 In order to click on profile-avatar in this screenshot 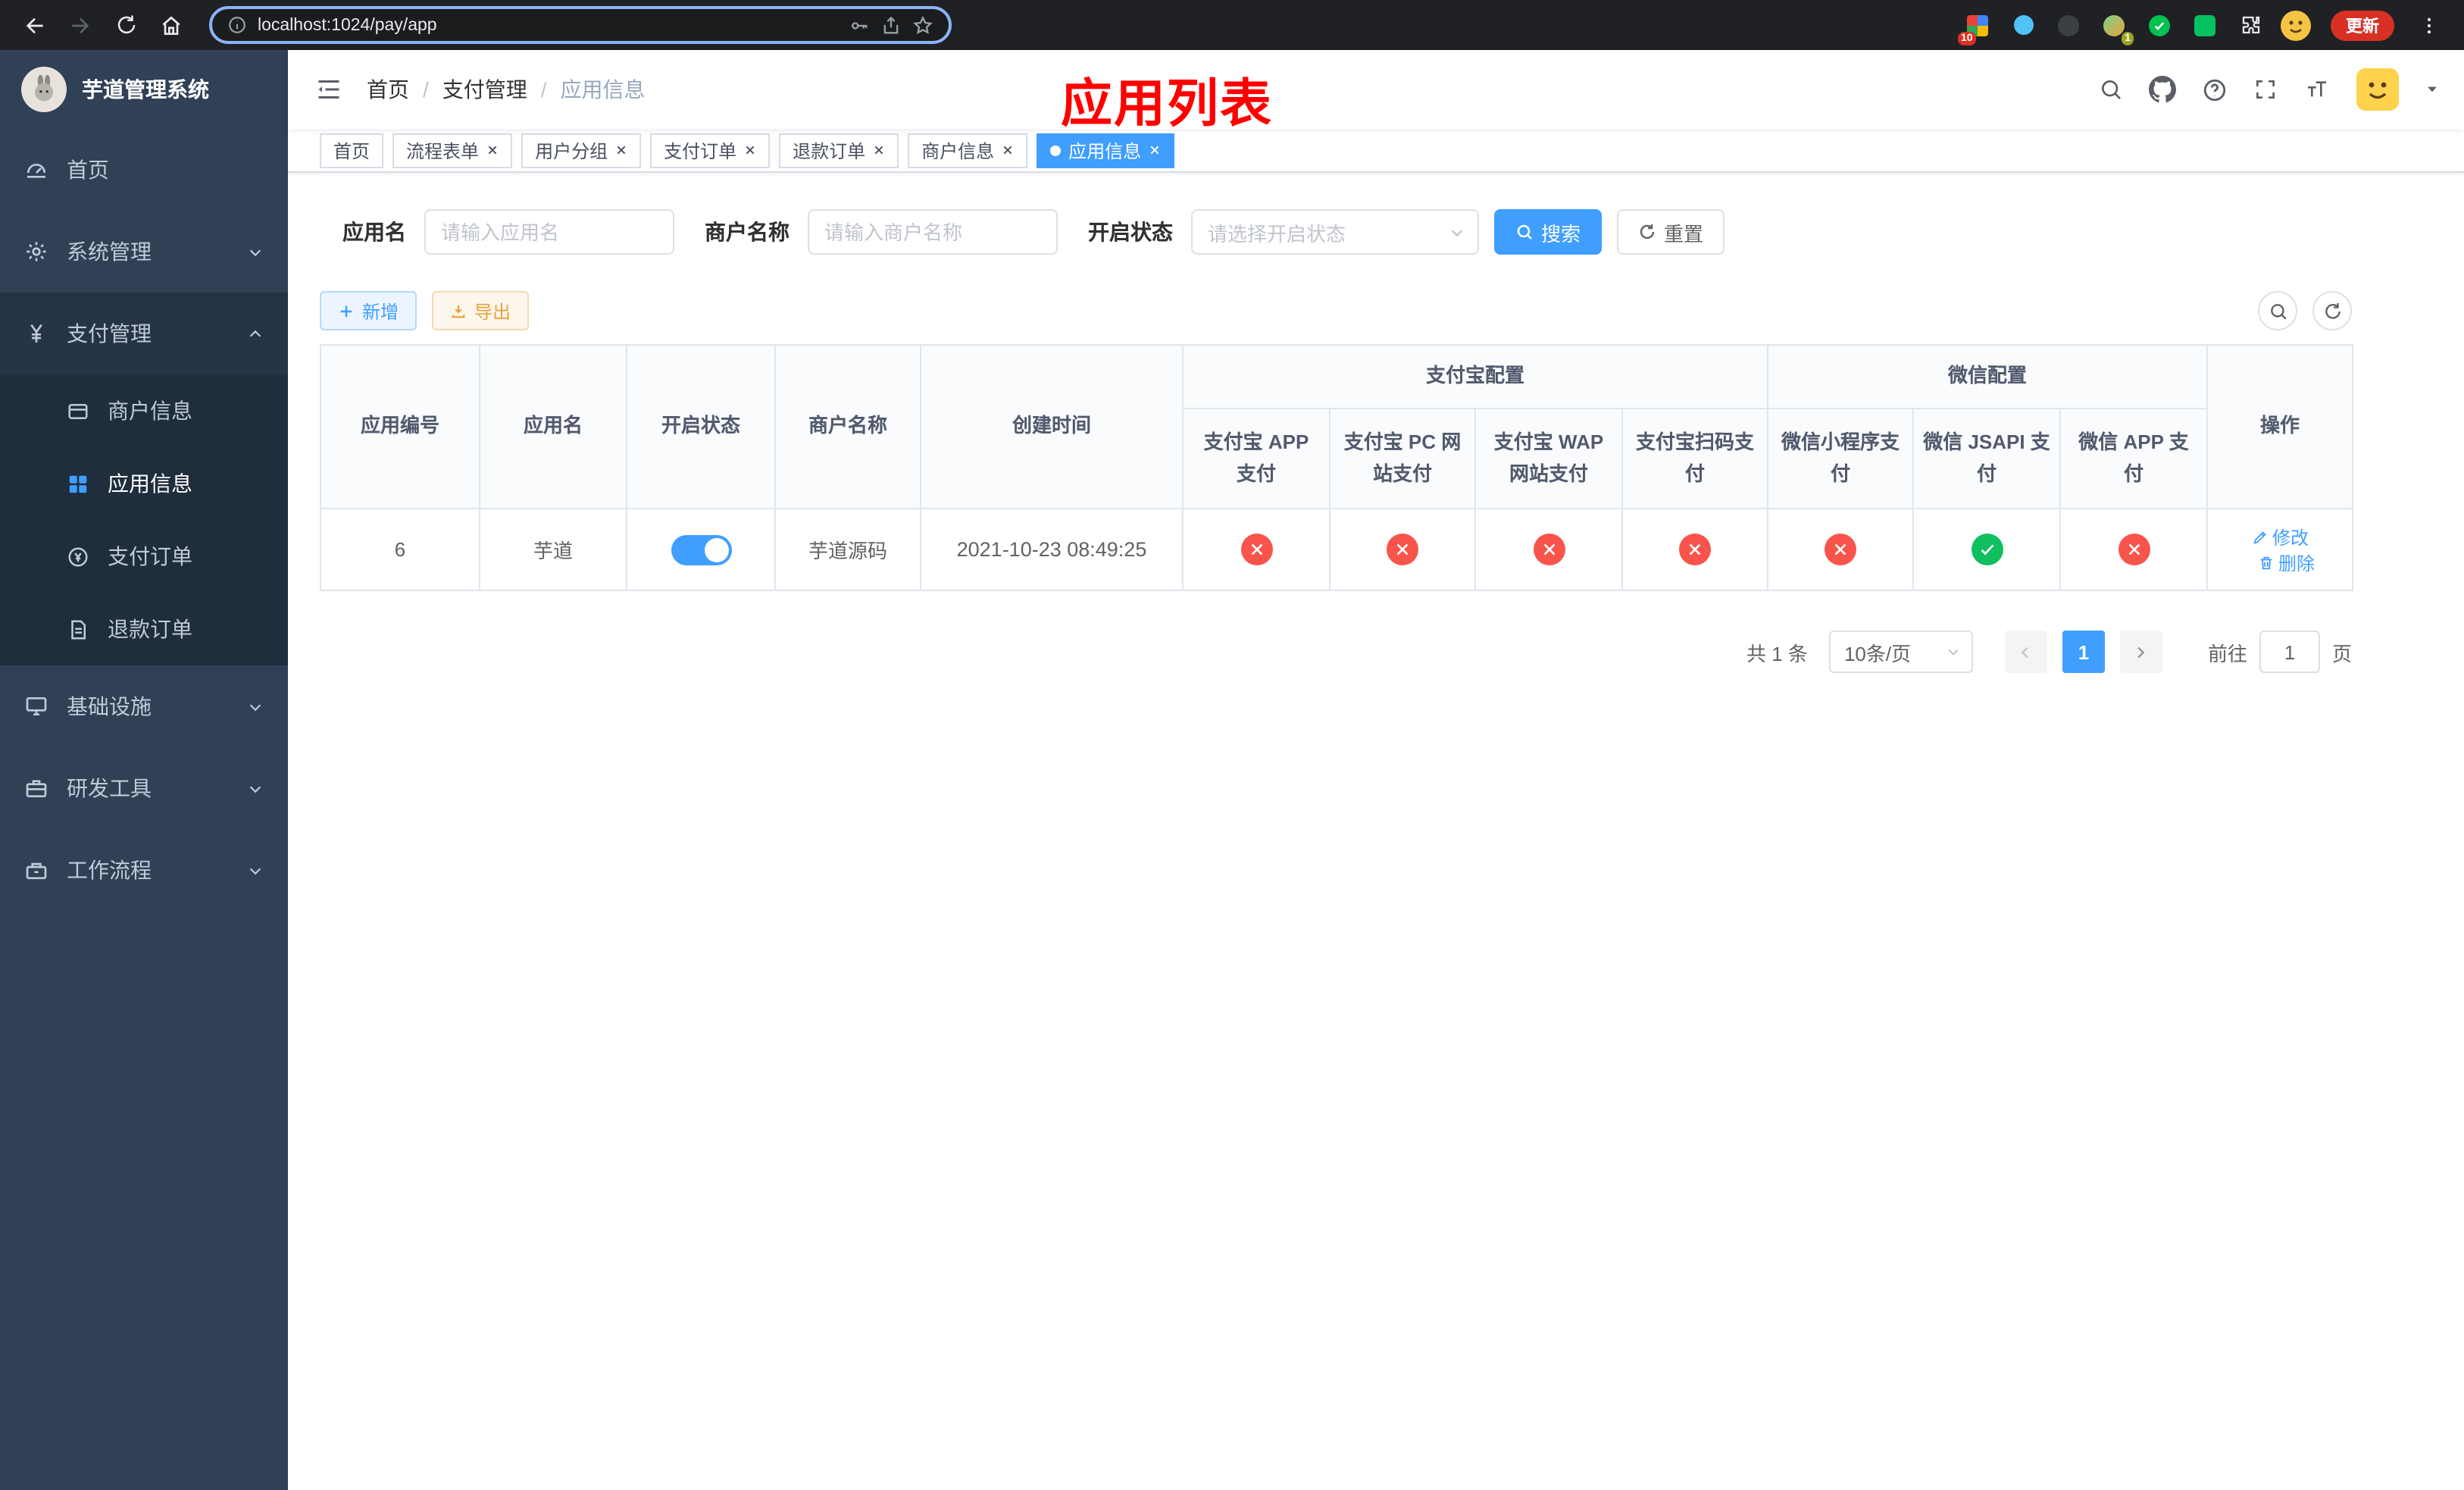, I will do `click(2296, 25)`.